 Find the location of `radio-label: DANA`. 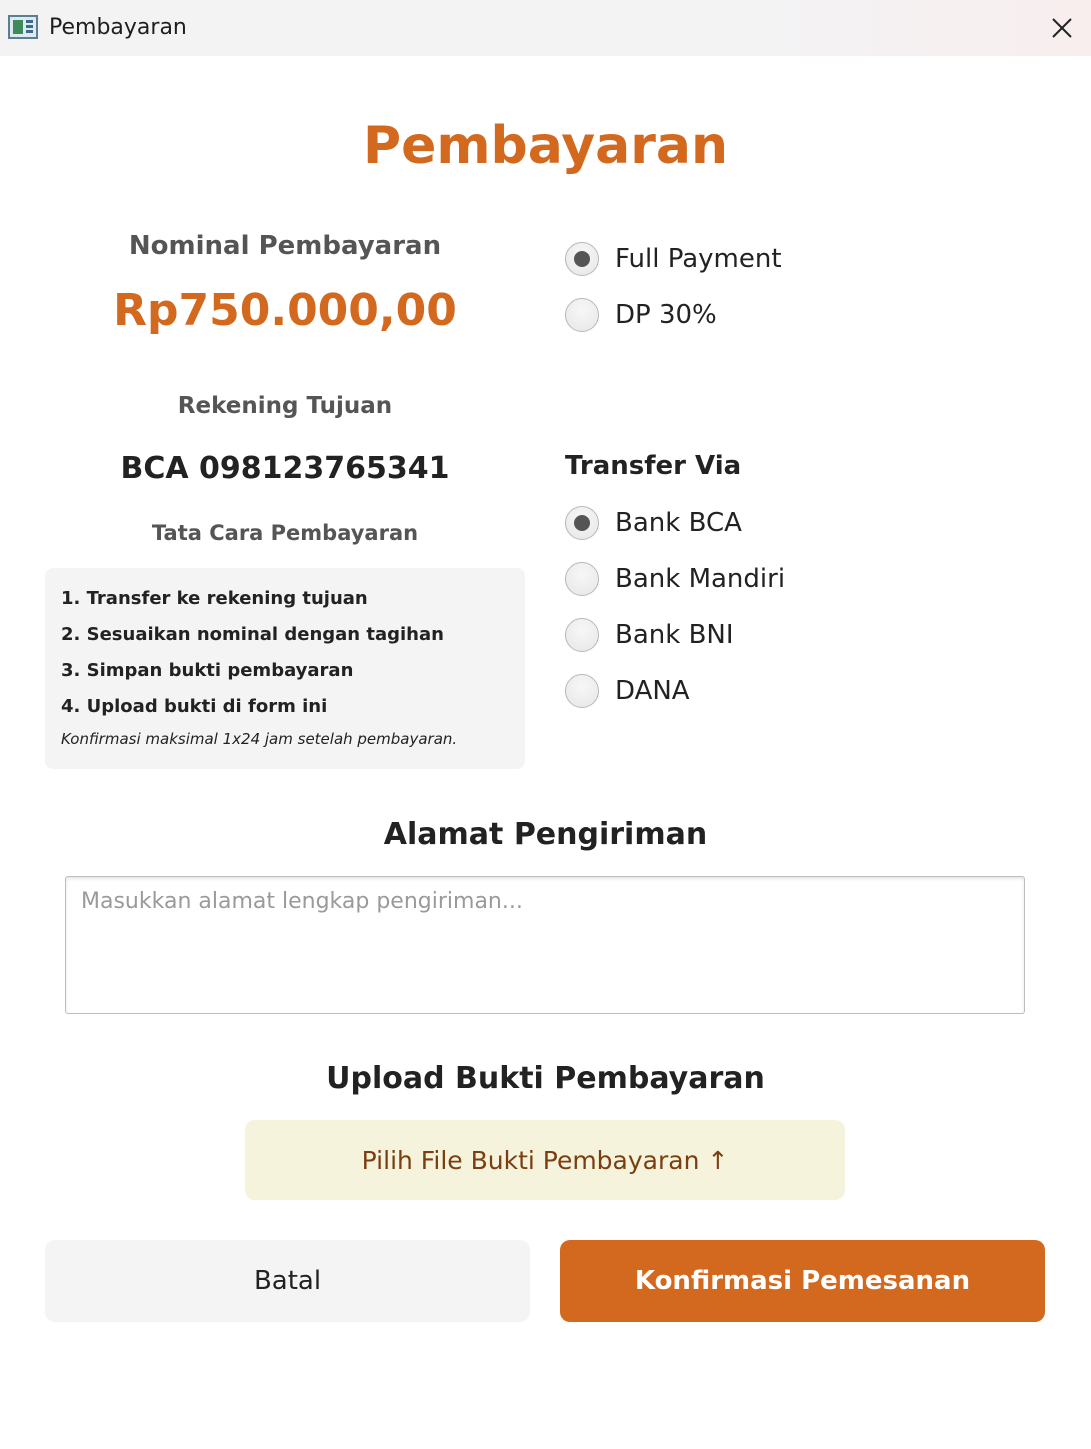

radio-label: DANA is located at coordinates (652, 691).